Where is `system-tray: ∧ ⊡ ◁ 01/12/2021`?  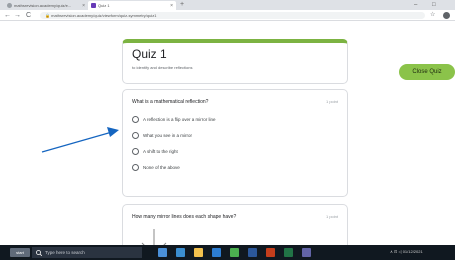
system-tray: ∧ ⊡ ◁ 01/12/2021 is located at coordinates (406, 251).